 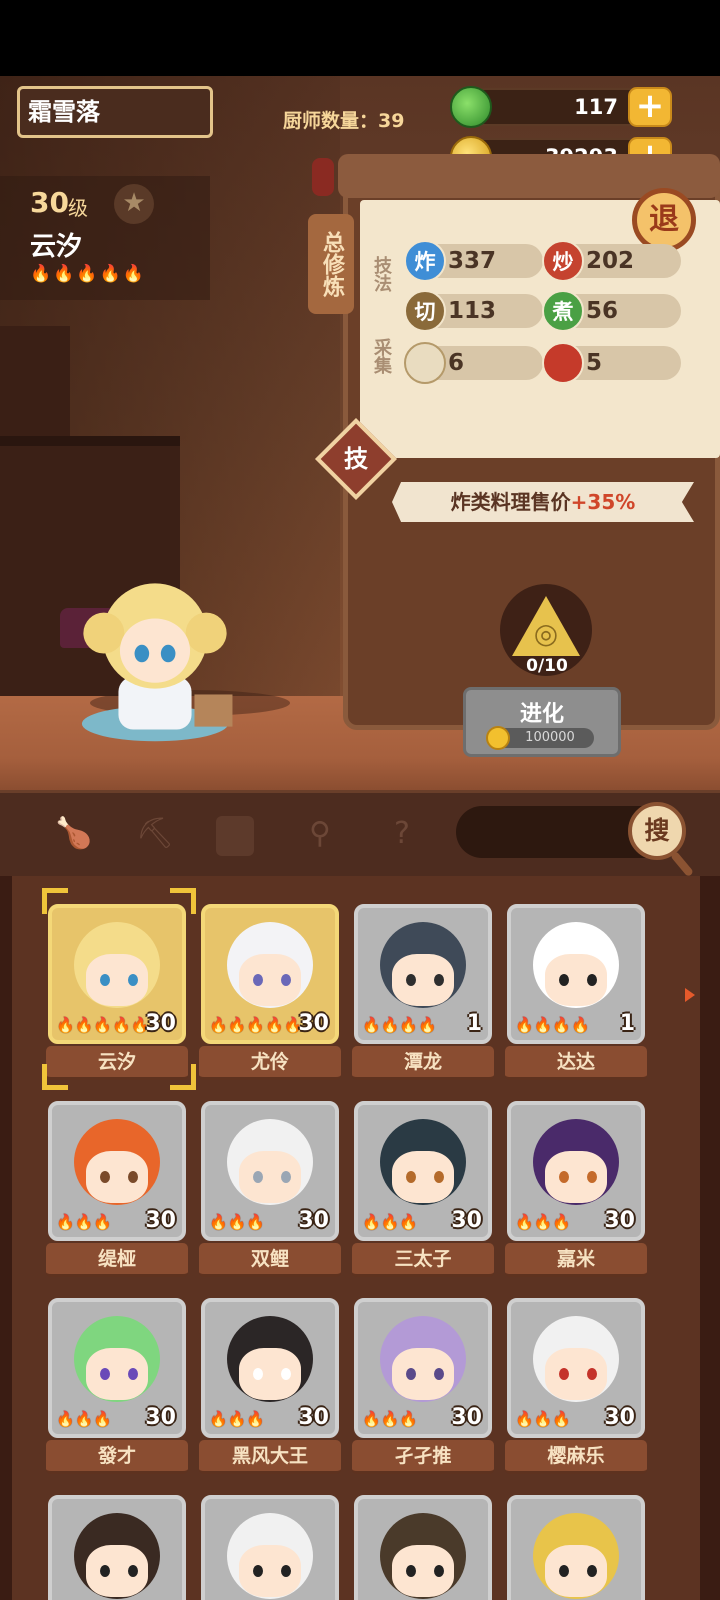 What do you see at coordinates (115, 112) in the screenshot?
I see `player-name: 霜雪落` at bounding box center [115, 112].